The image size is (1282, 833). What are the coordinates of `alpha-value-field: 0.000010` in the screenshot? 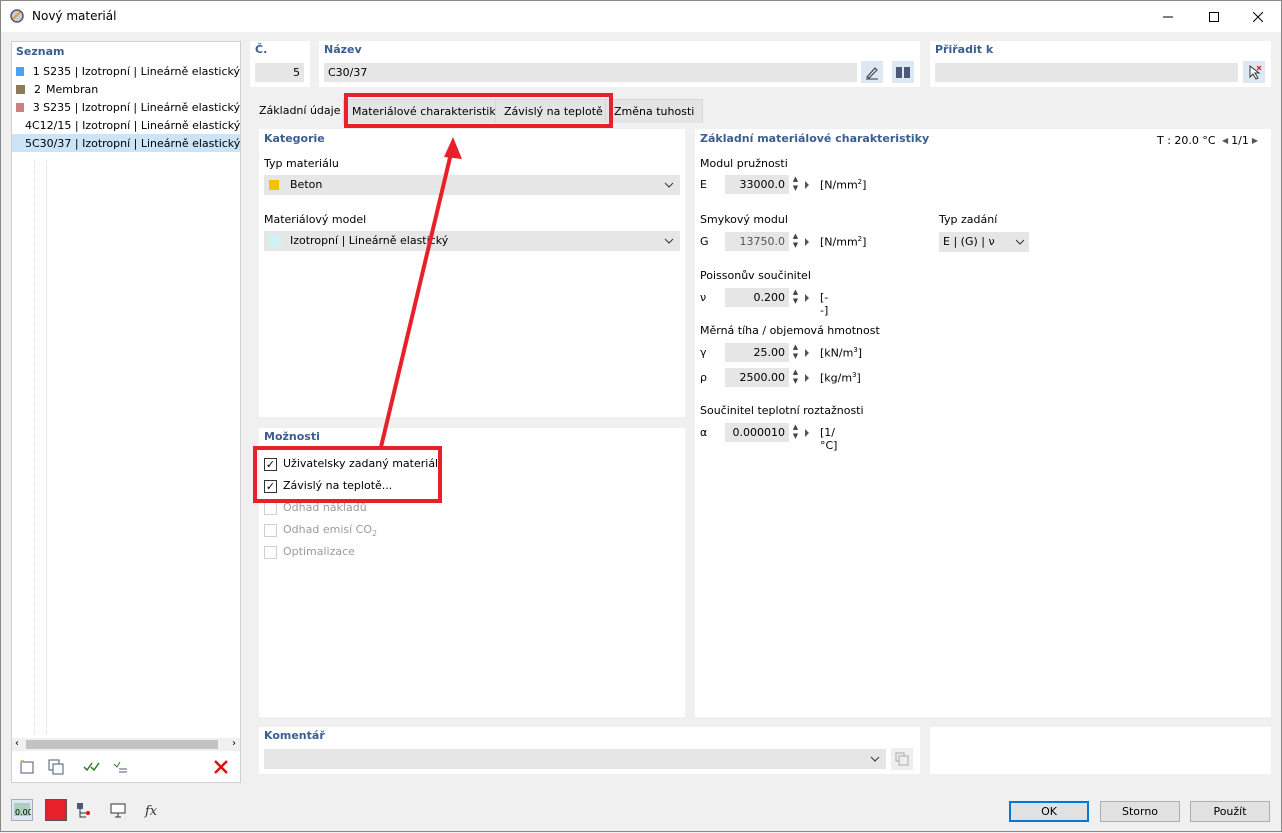 It's located at (757, 432).